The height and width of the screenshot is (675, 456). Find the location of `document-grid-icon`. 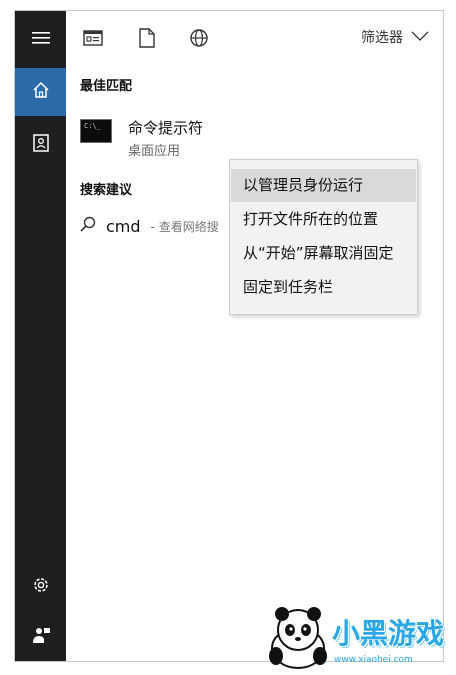

document-grid-icon is located at coordinates (93, 38).